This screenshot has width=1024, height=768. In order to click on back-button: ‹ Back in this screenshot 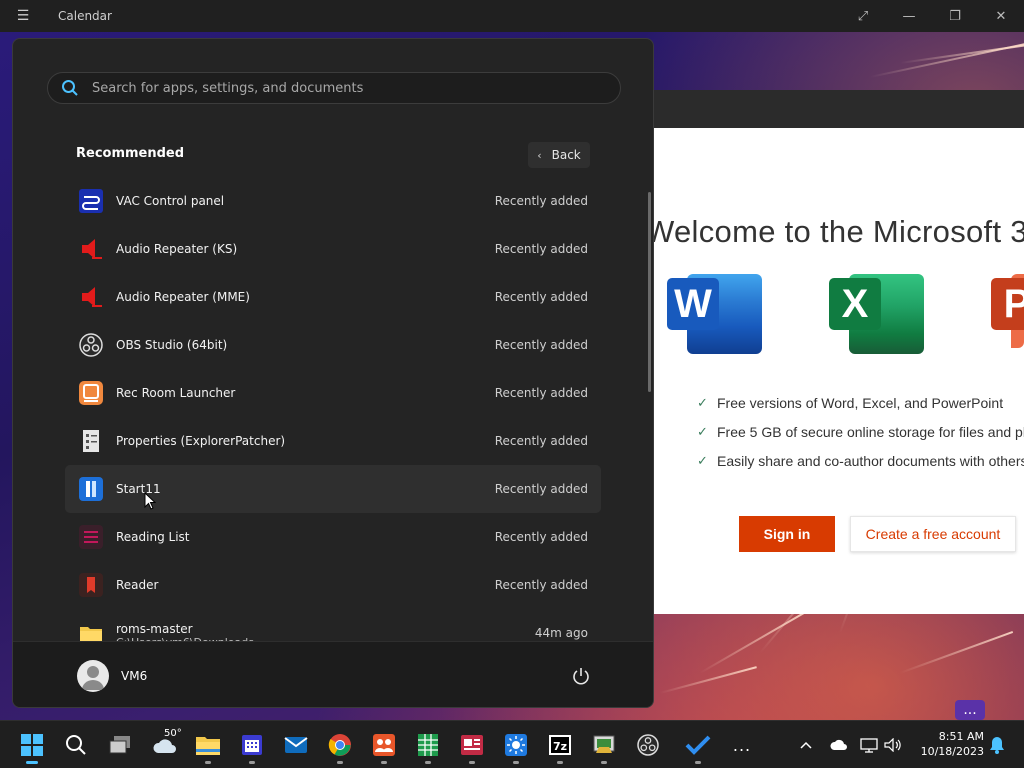, I will do `click(559, 155)`.